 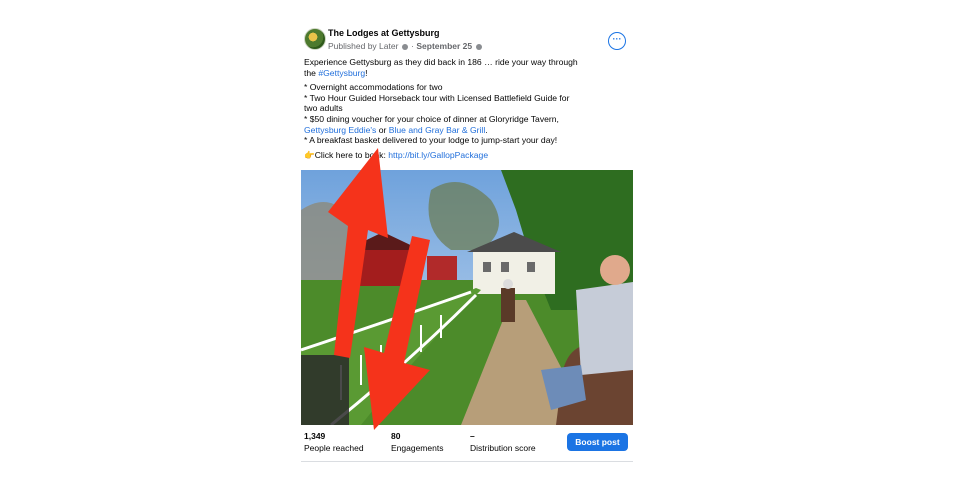 What do you see at coordinates (311, 72) in the screenshot?
I see `text-span: the` at bounding box center [311, 72].